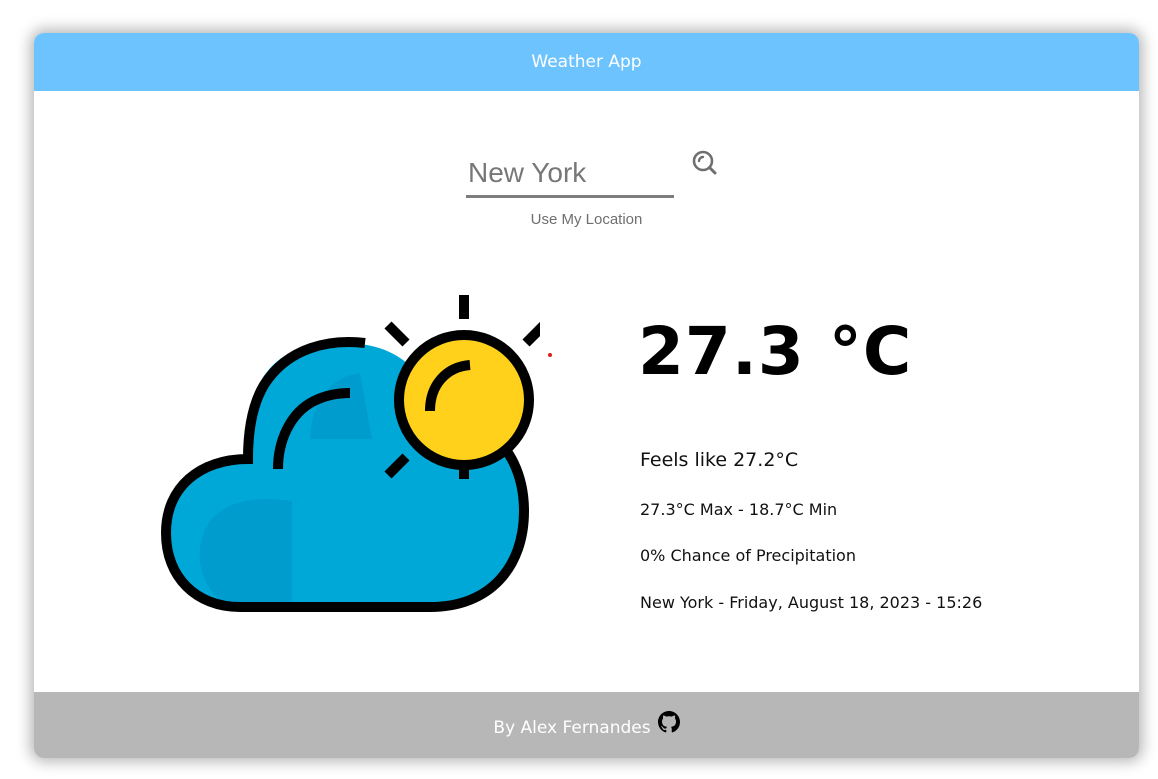 The height and width of the screenshot is (779, 1158). Describe the element at coordinates (719, 460) in the screenshot. I see `feels-like: Feels like 27.2°C` at that location.